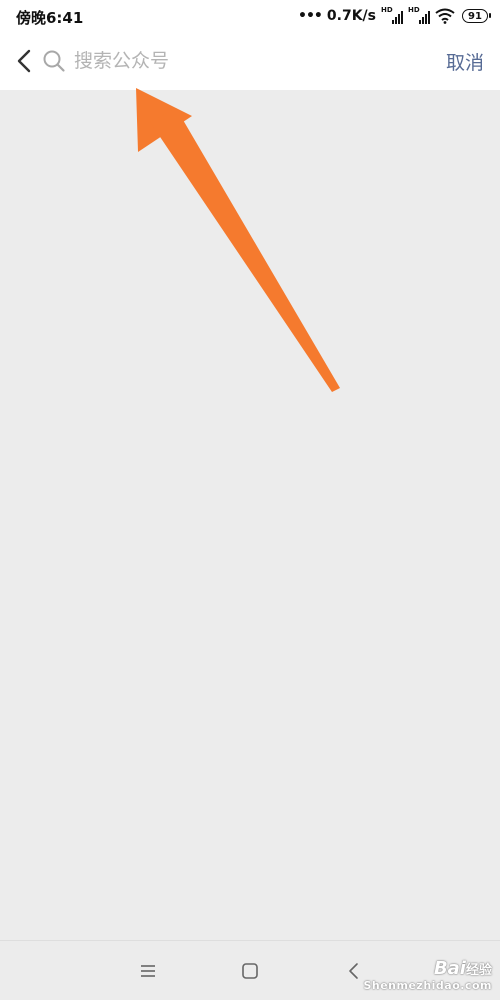 The image size is (500, 1000). What do you see at coordinates (245, 250) in the screenshot?
I see `arrow-shaft` at bounding box center [245, 250].